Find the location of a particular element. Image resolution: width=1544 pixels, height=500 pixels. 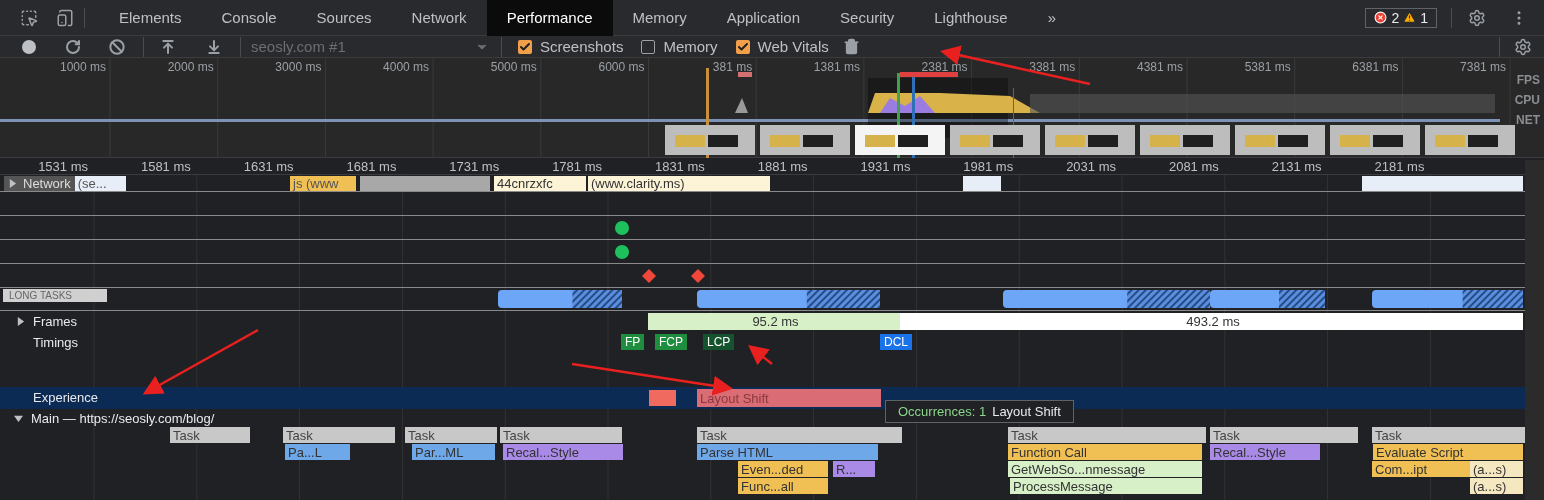

time-tick: 3381 ms is located at coordinates (1052, 67).